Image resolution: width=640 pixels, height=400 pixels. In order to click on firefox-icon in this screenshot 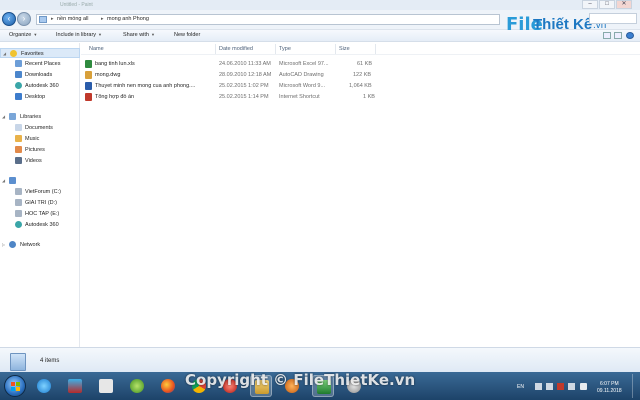, I will do `click(168, 386)`.